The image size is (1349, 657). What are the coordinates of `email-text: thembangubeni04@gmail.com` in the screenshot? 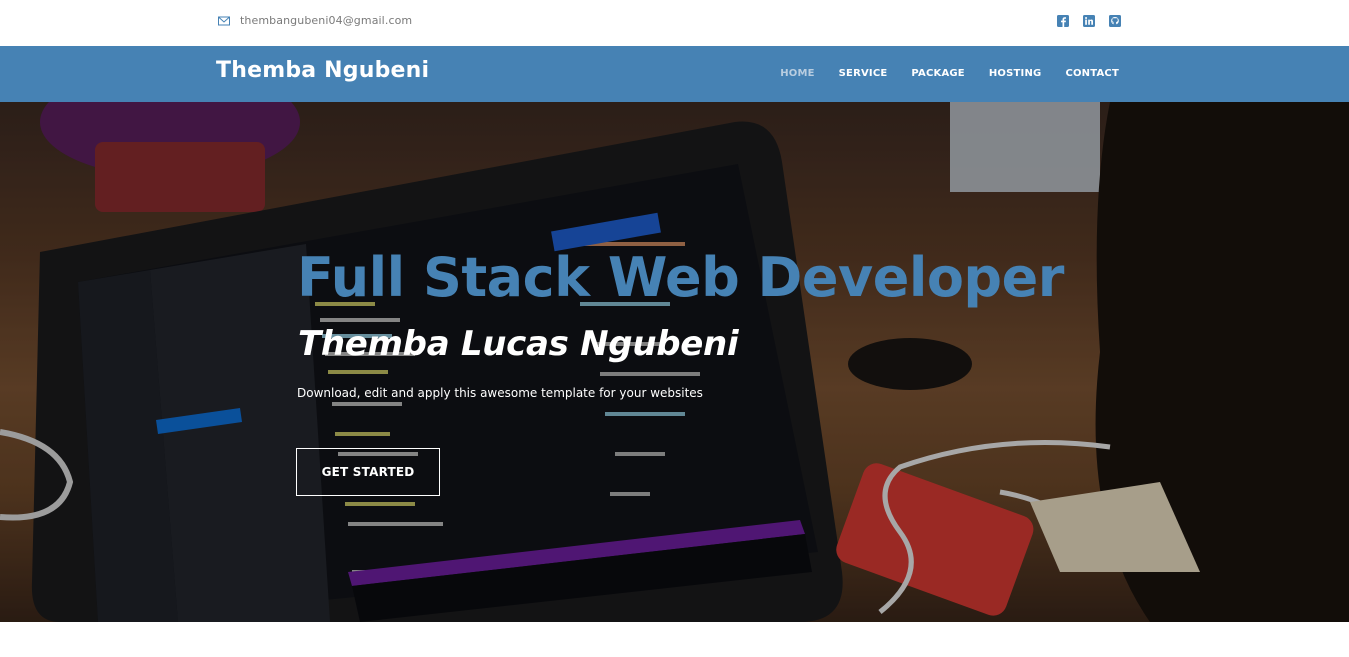 It's located at (326, 20).